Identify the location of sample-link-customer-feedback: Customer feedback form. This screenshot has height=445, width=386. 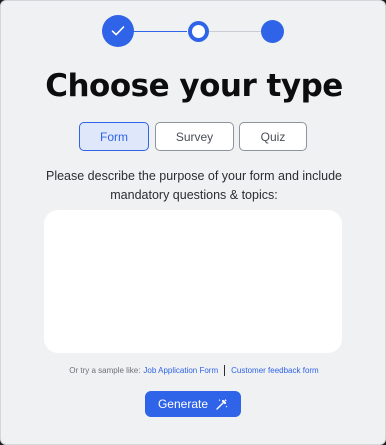
(275, 370).